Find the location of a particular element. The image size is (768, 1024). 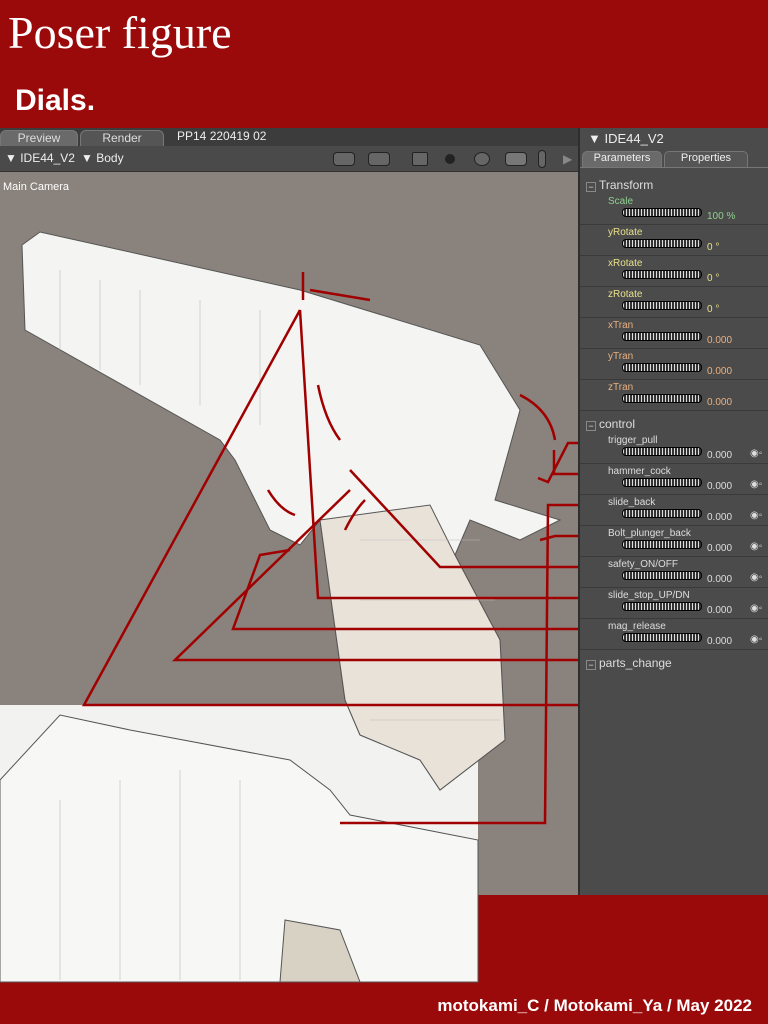

group-transform: − Transform is located at coordinates (619, 185).